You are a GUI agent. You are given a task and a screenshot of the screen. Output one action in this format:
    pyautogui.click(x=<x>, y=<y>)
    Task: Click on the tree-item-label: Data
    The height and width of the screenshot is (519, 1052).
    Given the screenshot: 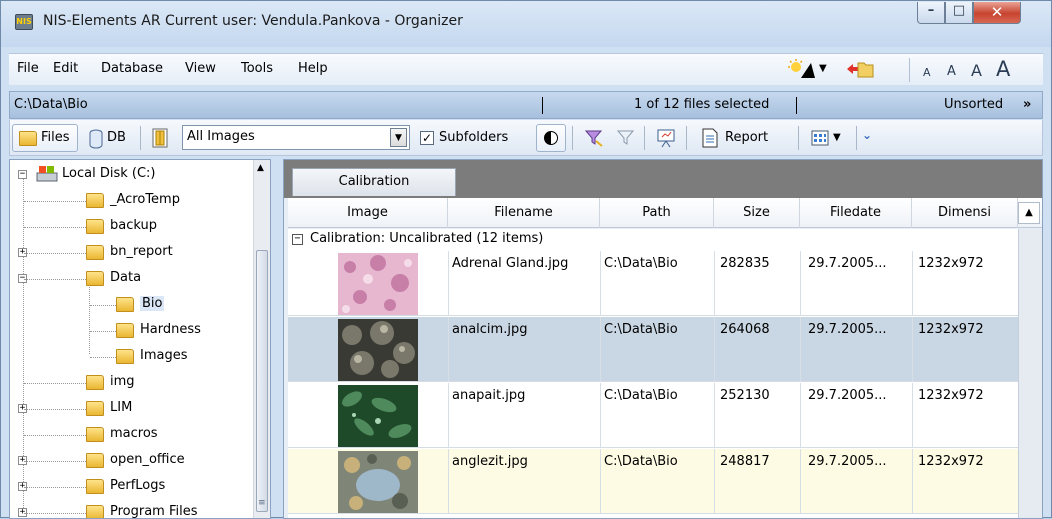 What is the action you would take?
    pyautogui.click(x=126, y=277)
    